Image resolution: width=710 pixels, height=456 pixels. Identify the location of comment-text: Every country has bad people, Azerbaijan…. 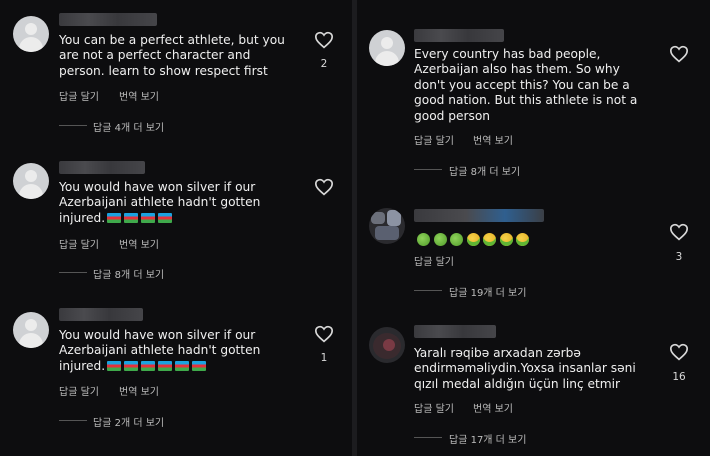
(526, 85).